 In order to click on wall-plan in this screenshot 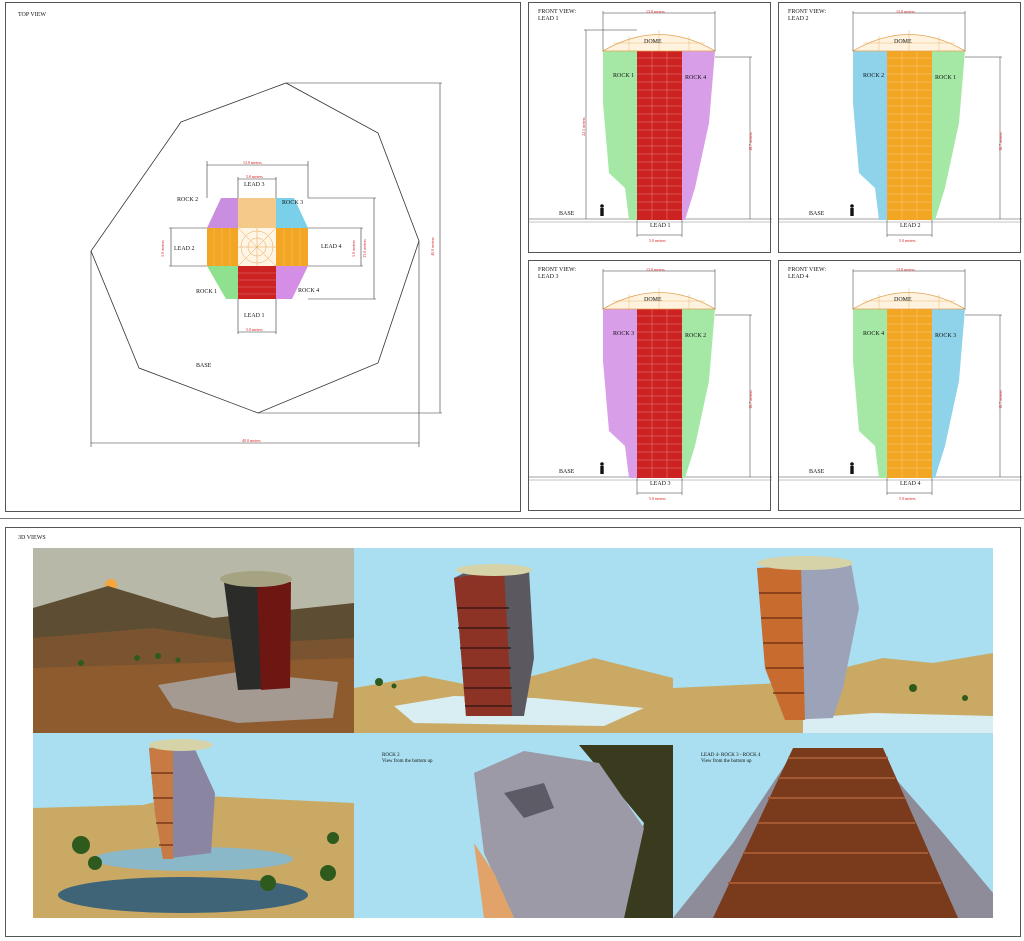, I will do `click(257, 248)`.